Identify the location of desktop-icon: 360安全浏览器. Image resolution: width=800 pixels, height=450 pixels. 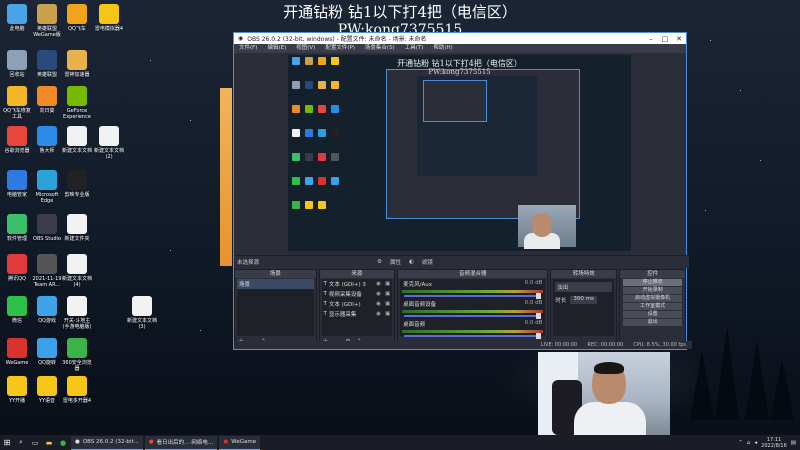
(77, 355).